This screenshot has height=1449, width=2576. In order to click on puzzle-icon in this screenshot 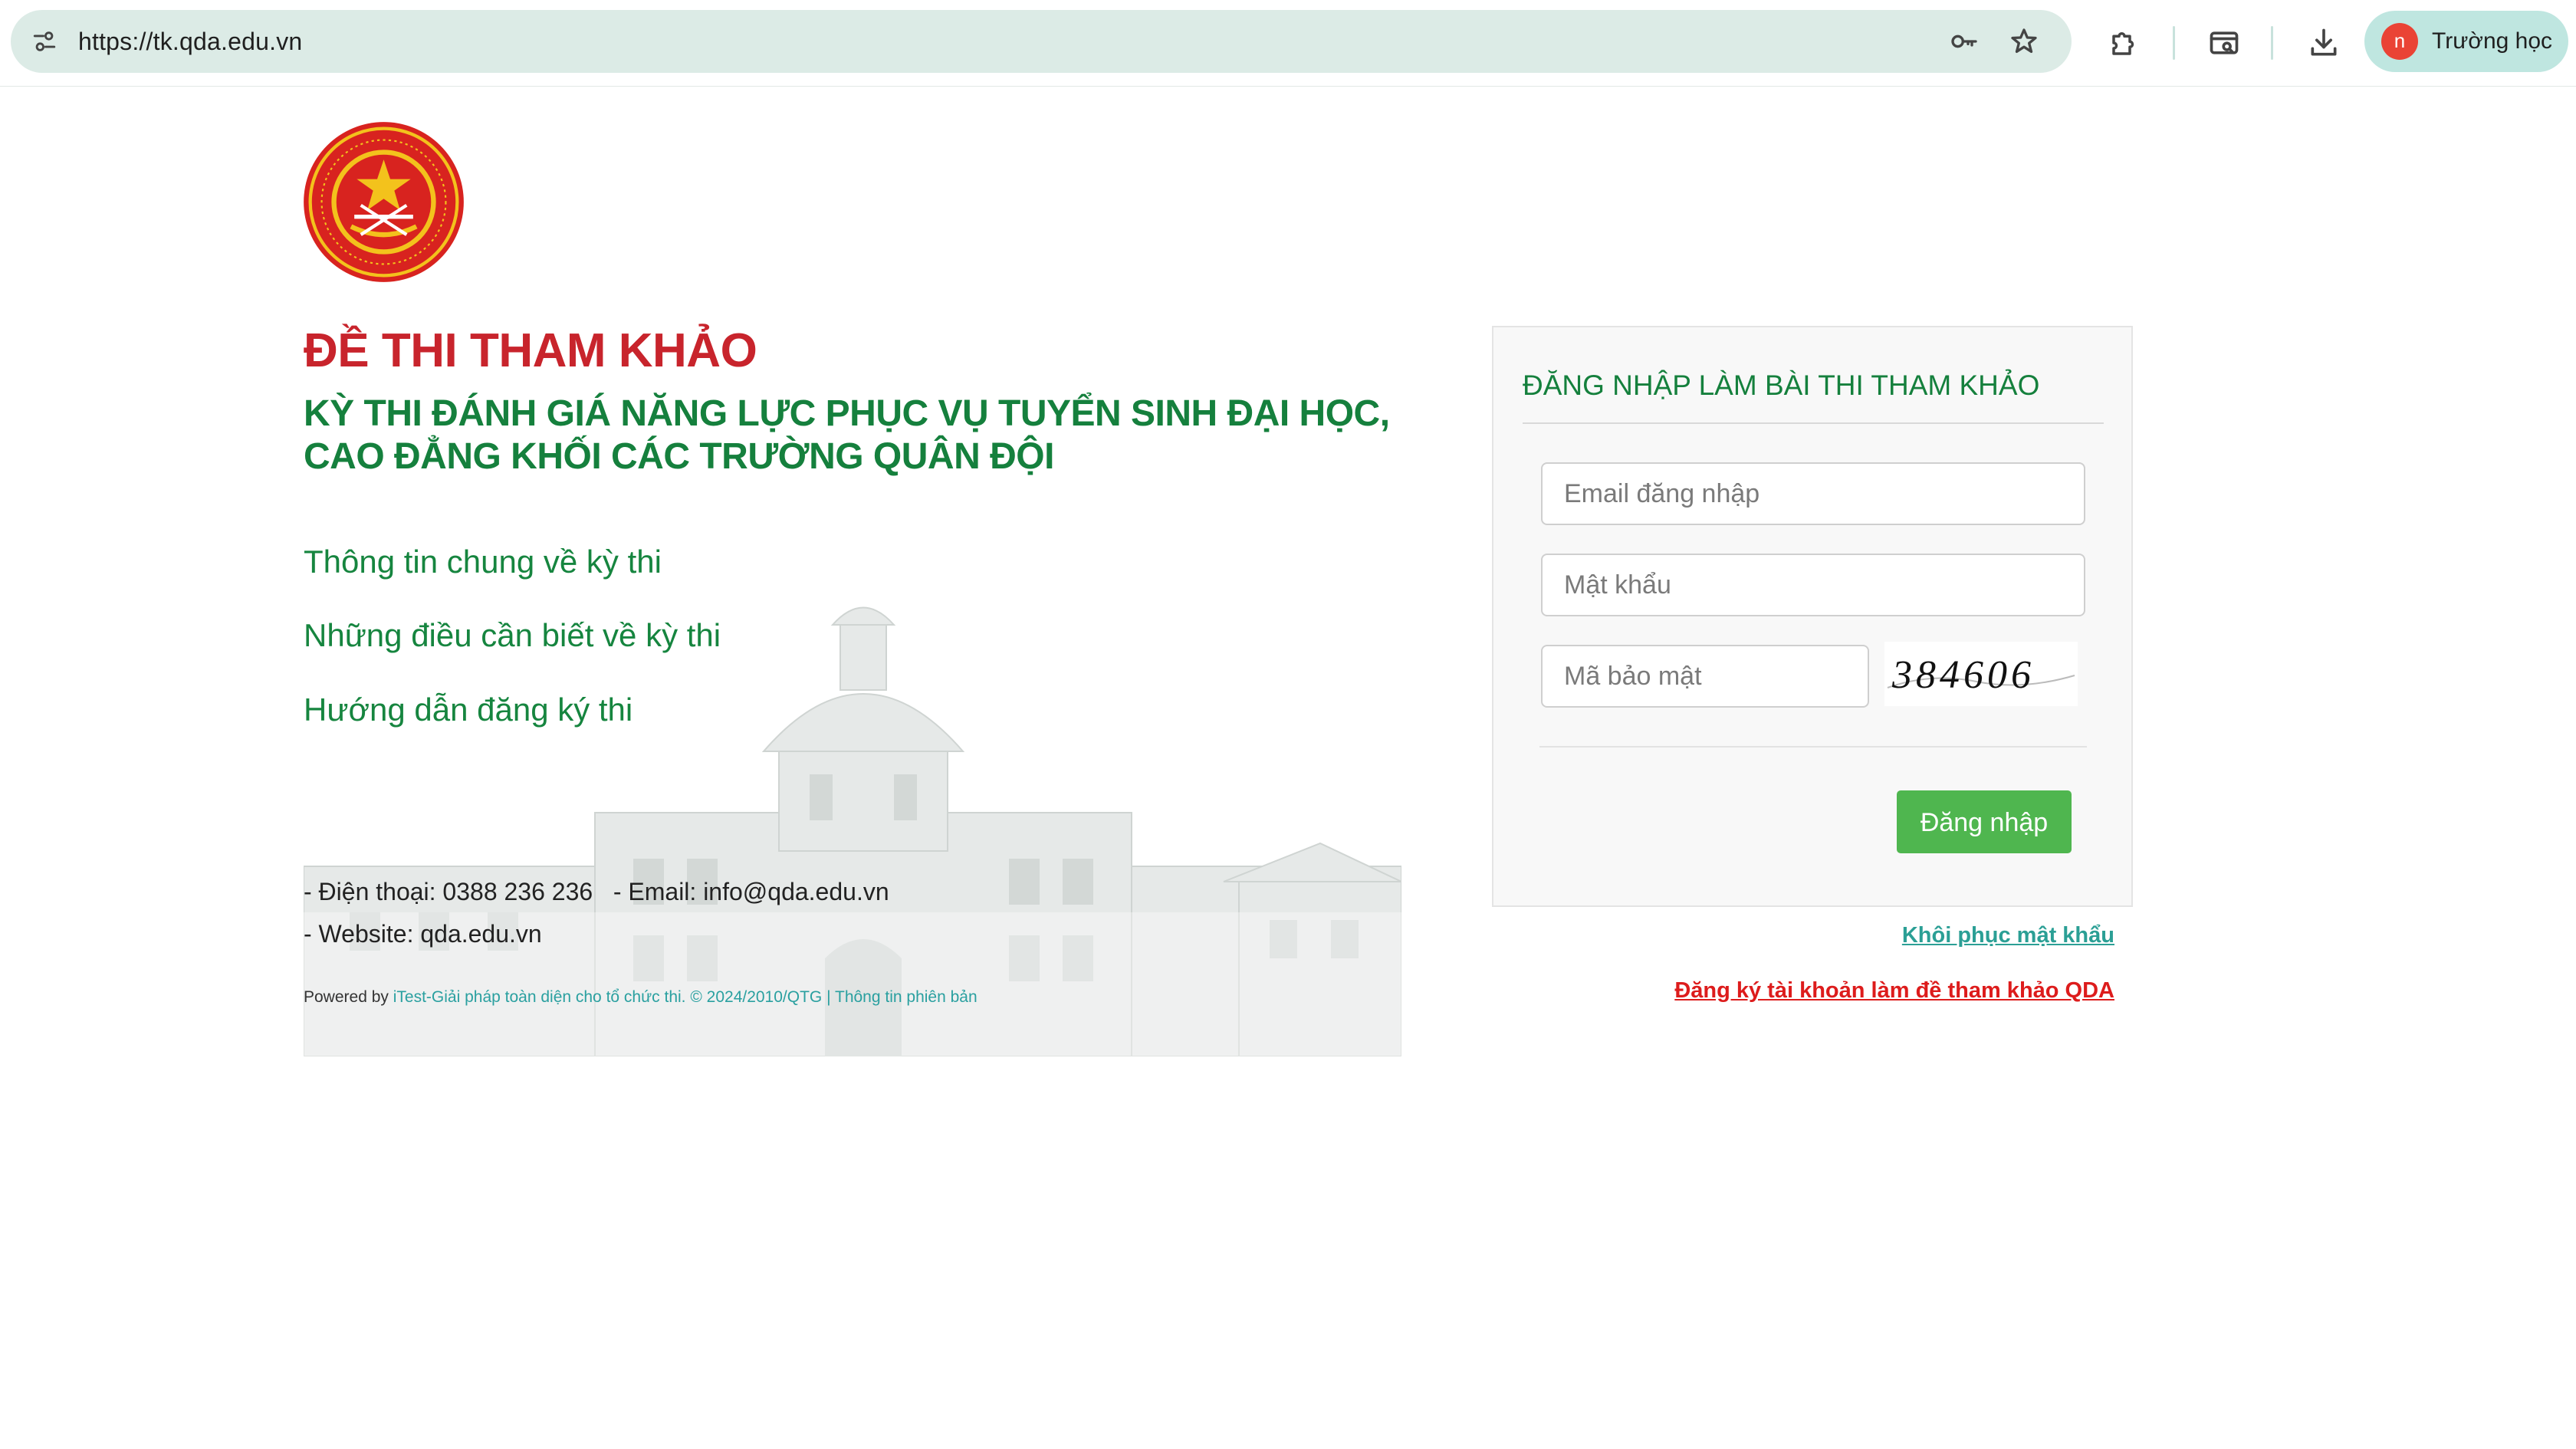, I will do `click(2124, 43)`.